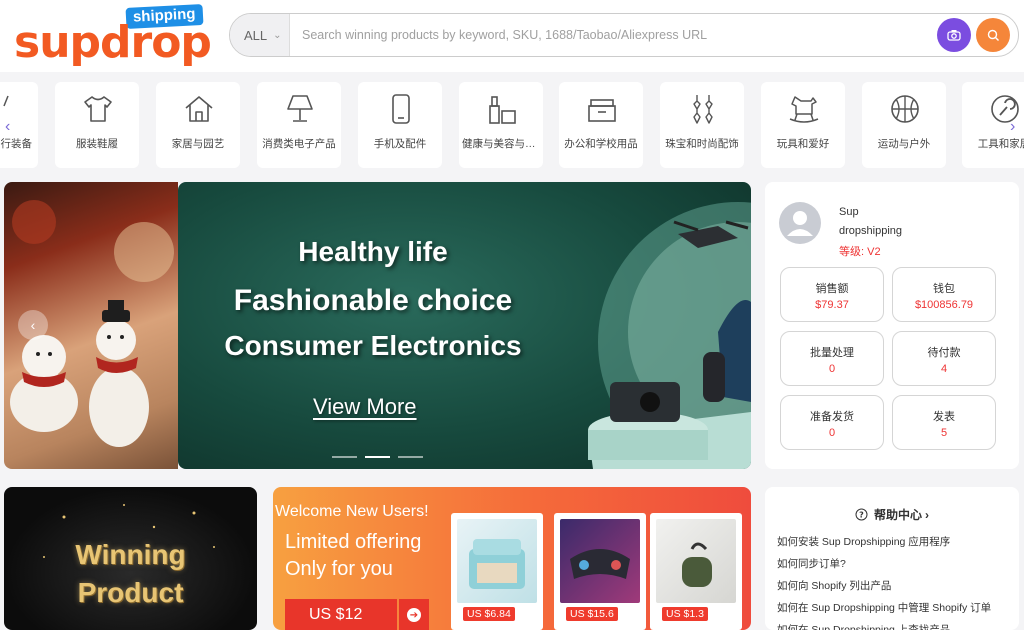 Image resolution: width=1024 pixels, height=630 pixels. What do you see at coordinates (1005, 109) in the screenshot?
I see `wrench-icon` at bounding box center [1005, 109].